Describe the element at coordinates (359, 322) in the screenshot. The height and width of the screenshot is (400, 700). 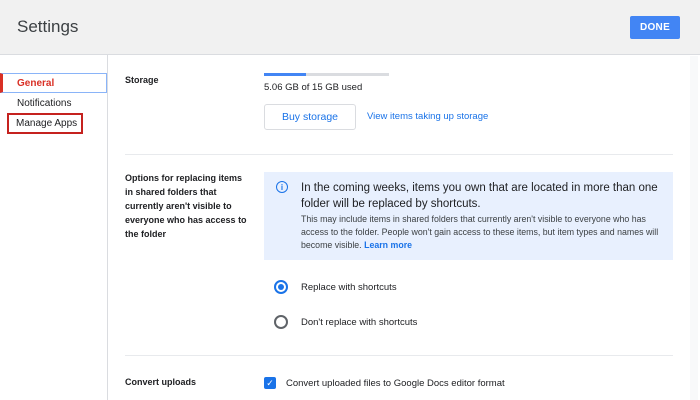
I see `dont-replace-with-shortcuts-label: Don't replace with shortcuts` at that location.